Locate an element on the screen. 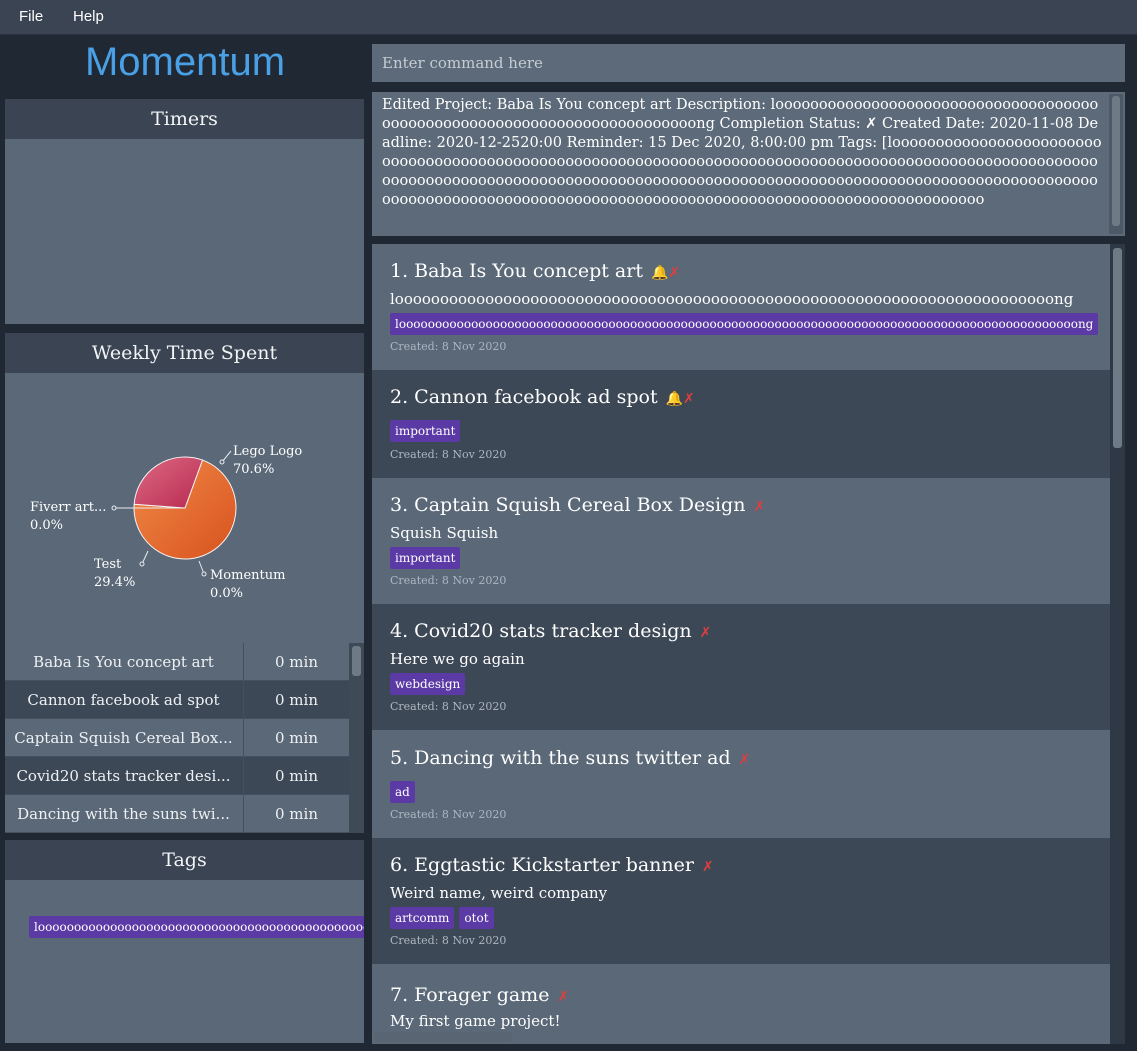  tag-chip: artcomm is located at coordinates (422, 918).